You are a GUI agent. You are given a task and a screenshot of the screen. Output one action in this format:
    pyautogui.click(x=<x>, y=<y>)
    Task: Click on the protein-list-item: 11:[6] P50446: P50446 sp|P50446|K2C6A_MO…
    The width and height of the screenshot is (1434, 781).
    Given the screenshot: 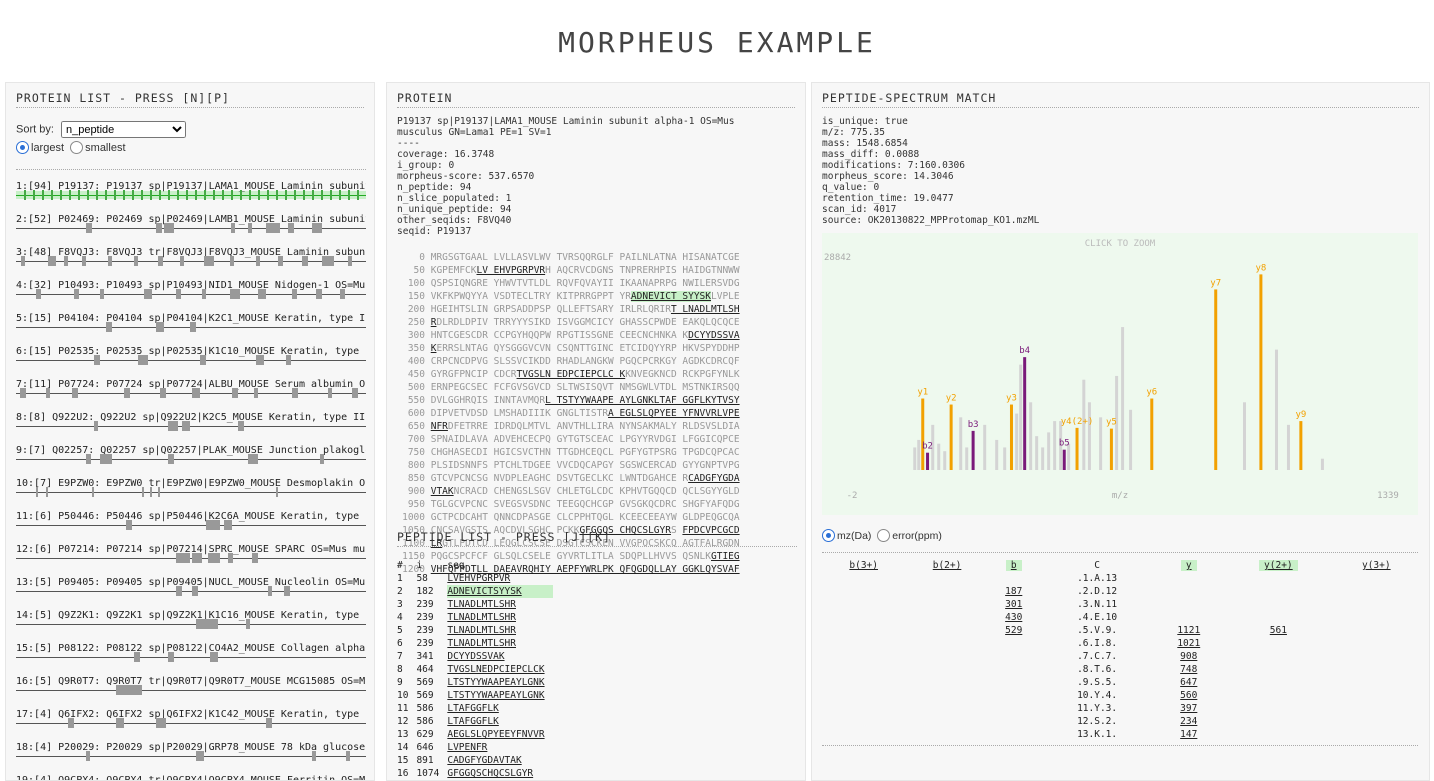 What is the action you would take?
    pyautogui.click(x=191, y=516)
    